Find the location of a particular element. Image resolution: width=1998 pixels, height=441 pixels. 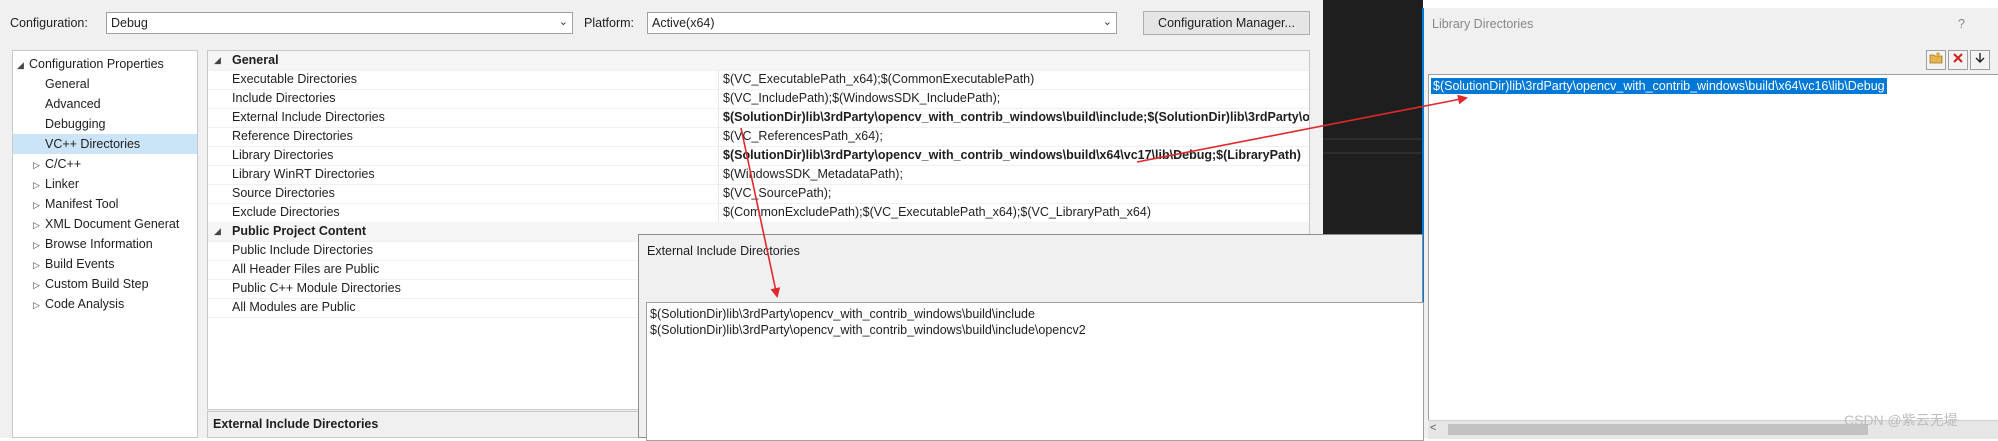

tree-item-label: C/C++ is located at coordinates (63, 164).